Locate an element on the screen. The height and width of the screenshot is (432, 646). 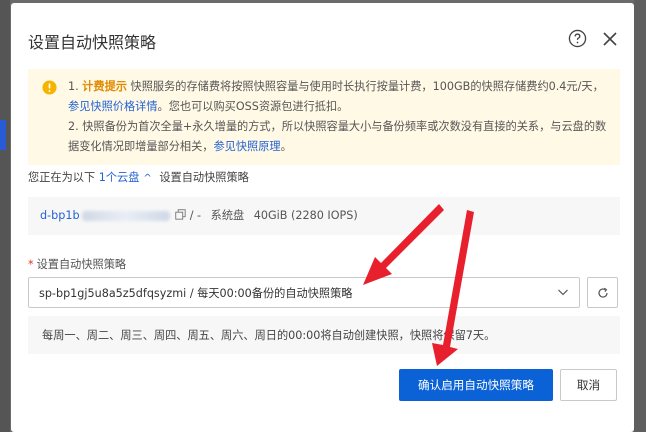
disk-spec: 40GiB (2280 IOPS) is located at coordinates (305, 215).